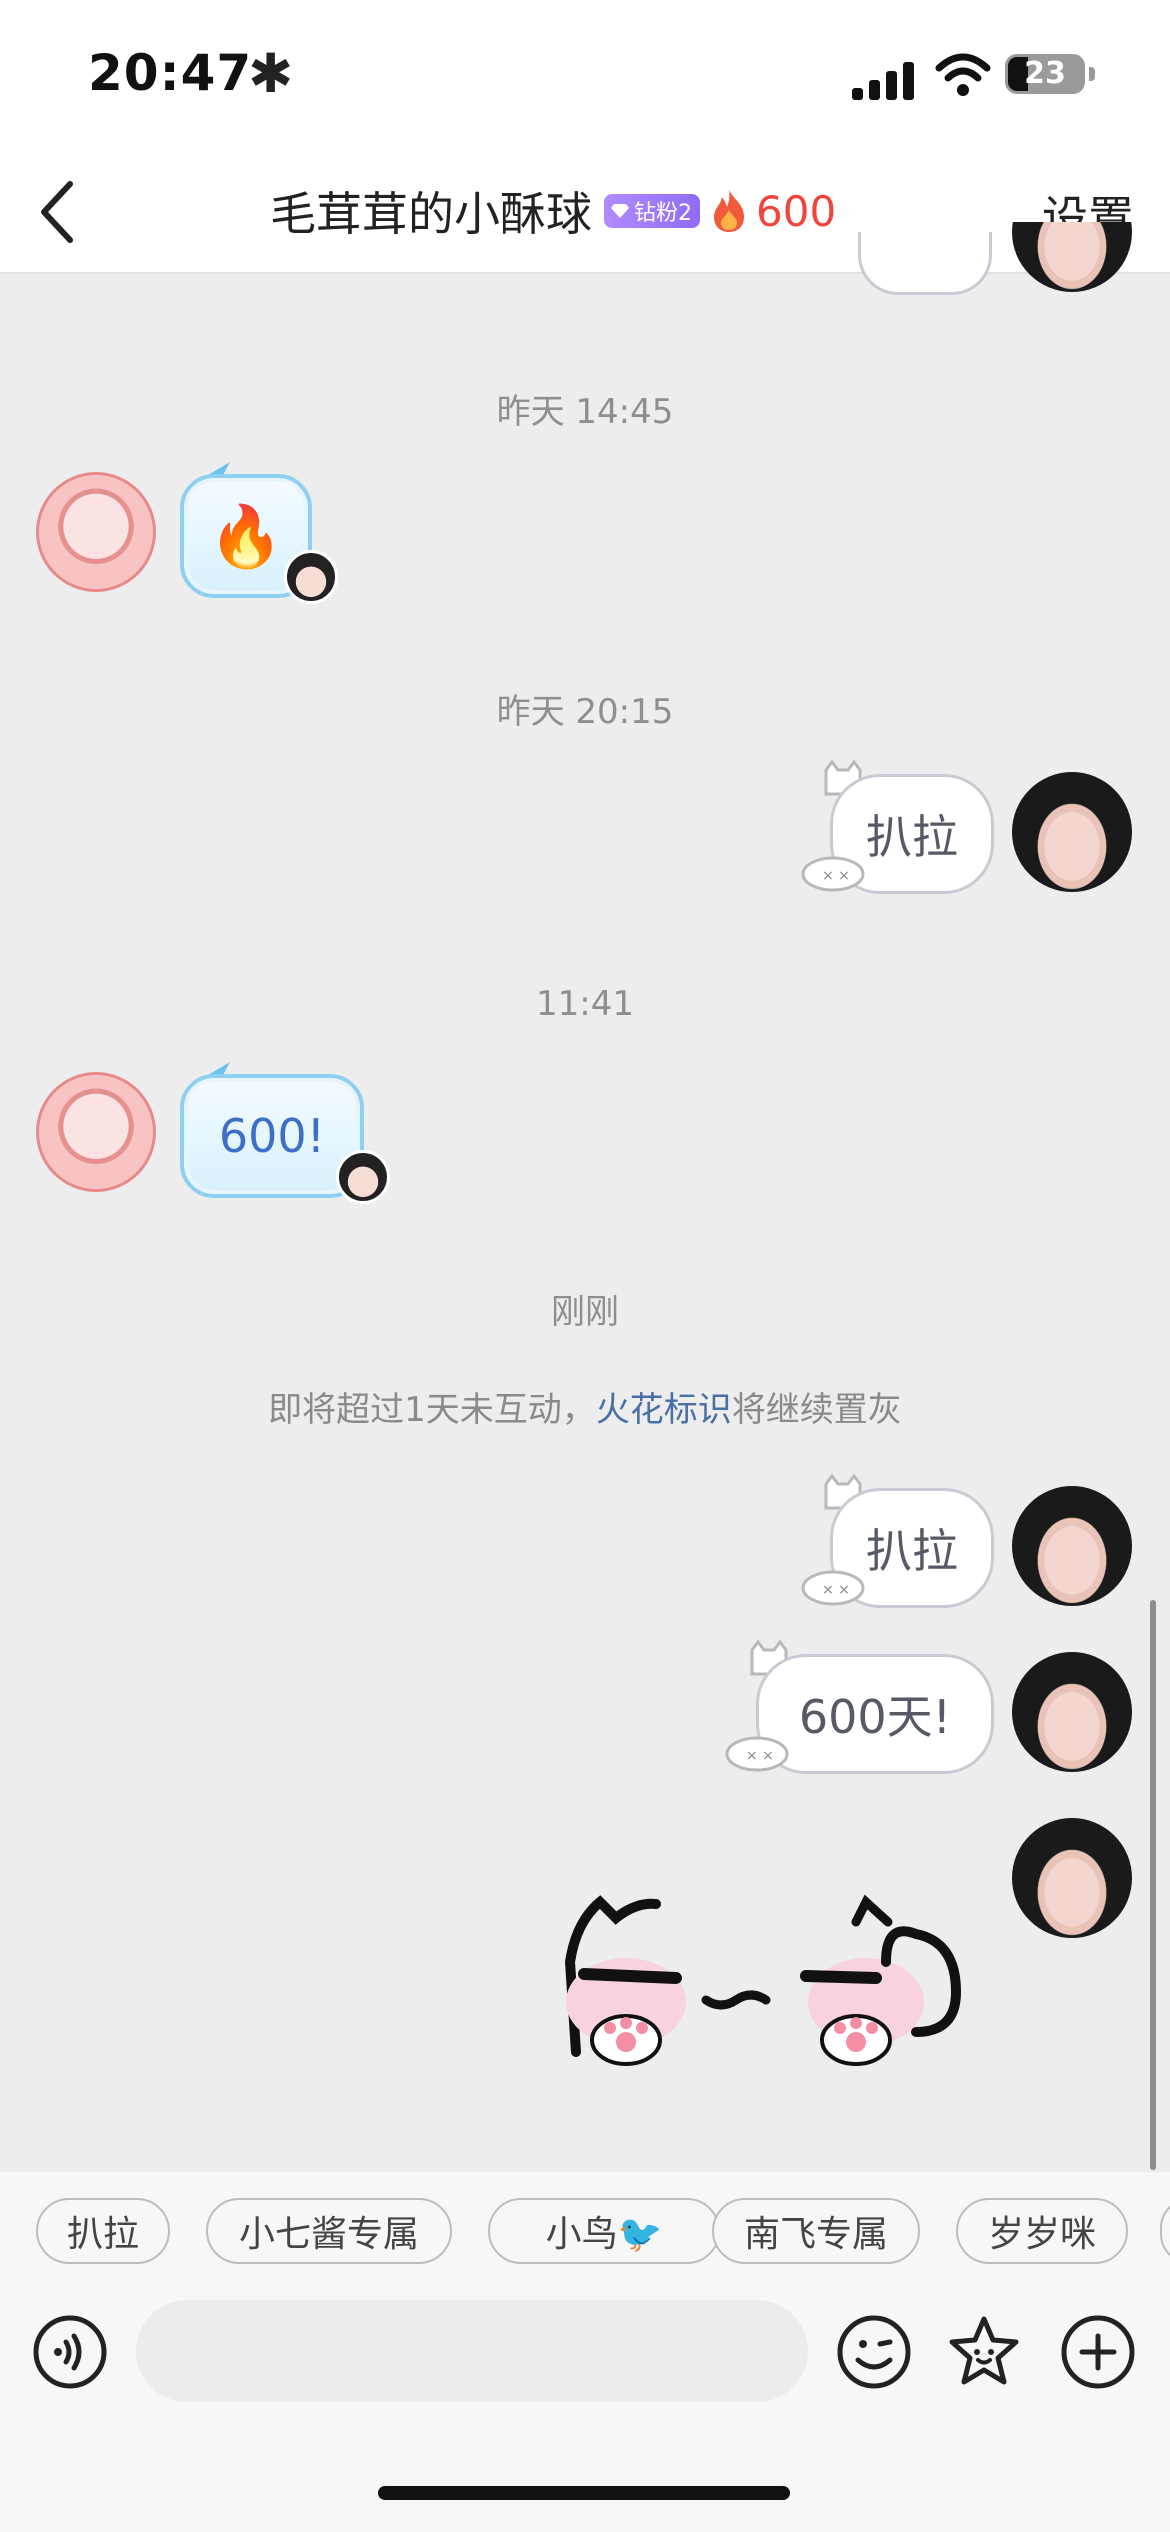 The height and width of the screenshot is (2532, 1170). Describe the element at coordinates (585, 2404) in the screenshot. I see `input-bar` at that location.